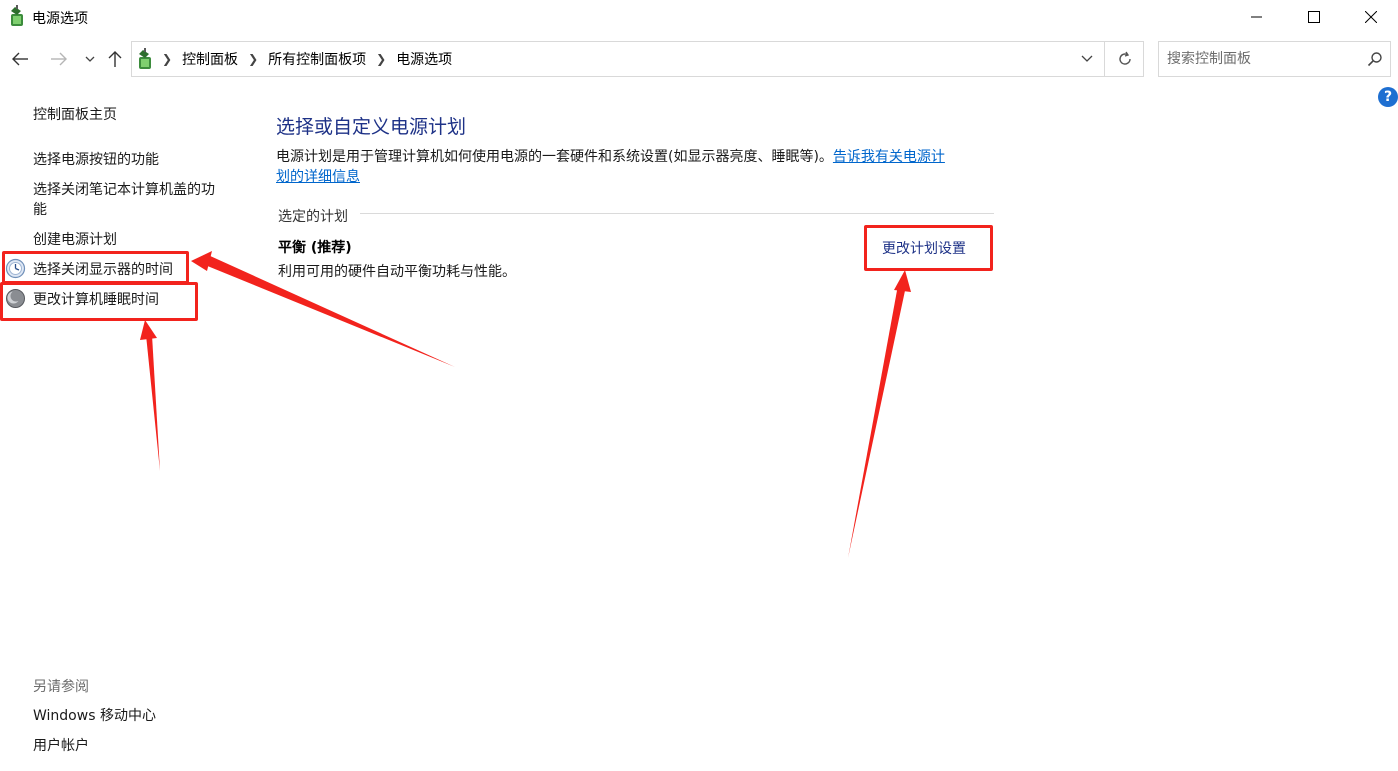 This screenshot has width=1398, height=771. Describe the element at coordinates (153, 403) in the screenshot. I see `annotation-arrow-sleep` at that location.